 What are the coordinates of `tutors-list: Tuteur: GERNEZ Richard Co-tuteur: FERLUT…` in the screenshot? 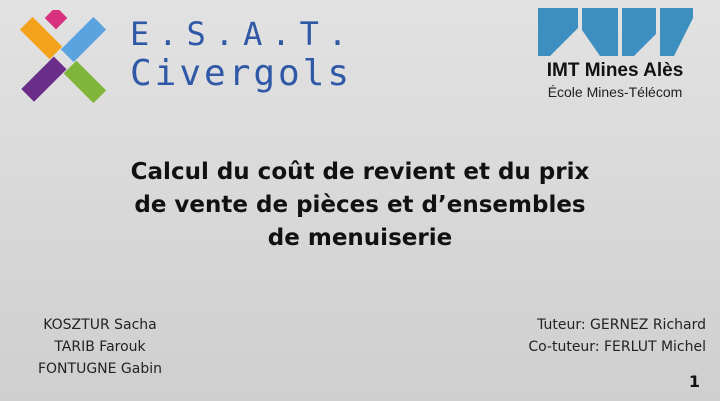 It's located at (617, 336).